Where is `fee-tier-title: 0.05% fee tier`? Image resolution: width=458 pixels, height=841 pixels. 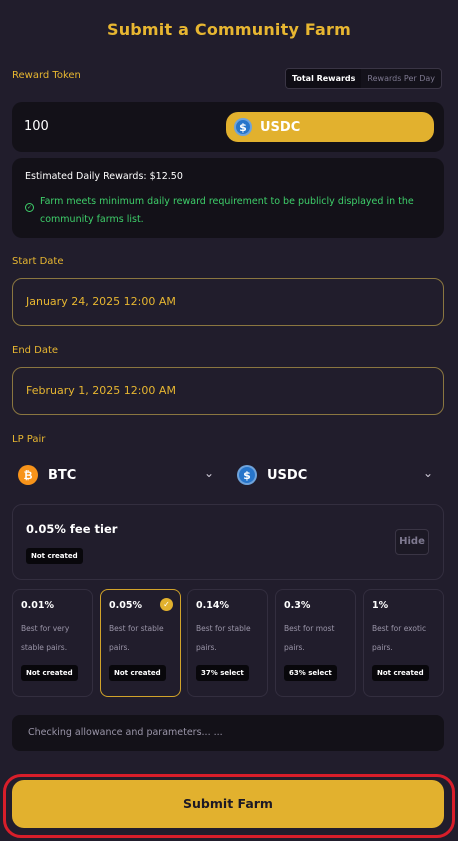 fee-tier-title: 0.05% fee tier is located at coordinates (72, 529).